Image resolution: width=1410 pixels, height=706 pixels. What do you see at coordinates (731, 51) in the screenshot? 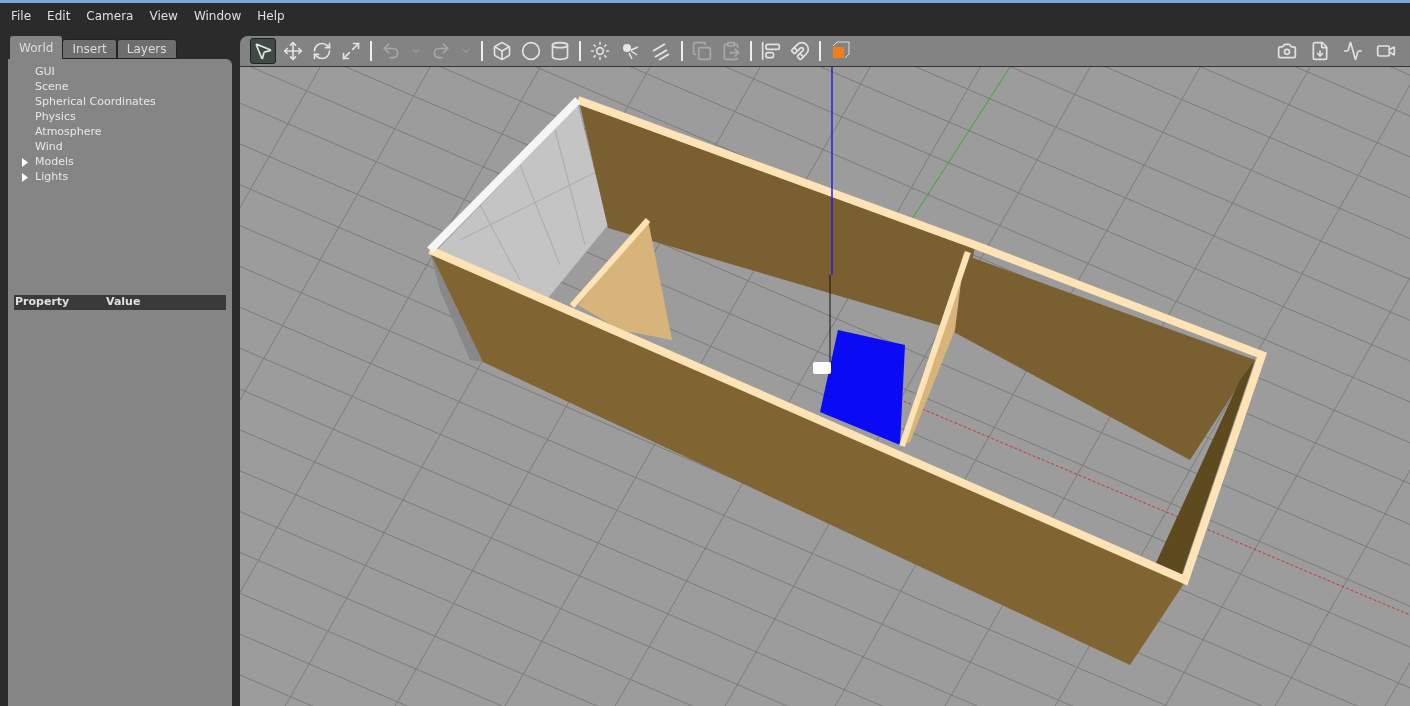
I see `paste-icon` at bounding box center [731, 51].